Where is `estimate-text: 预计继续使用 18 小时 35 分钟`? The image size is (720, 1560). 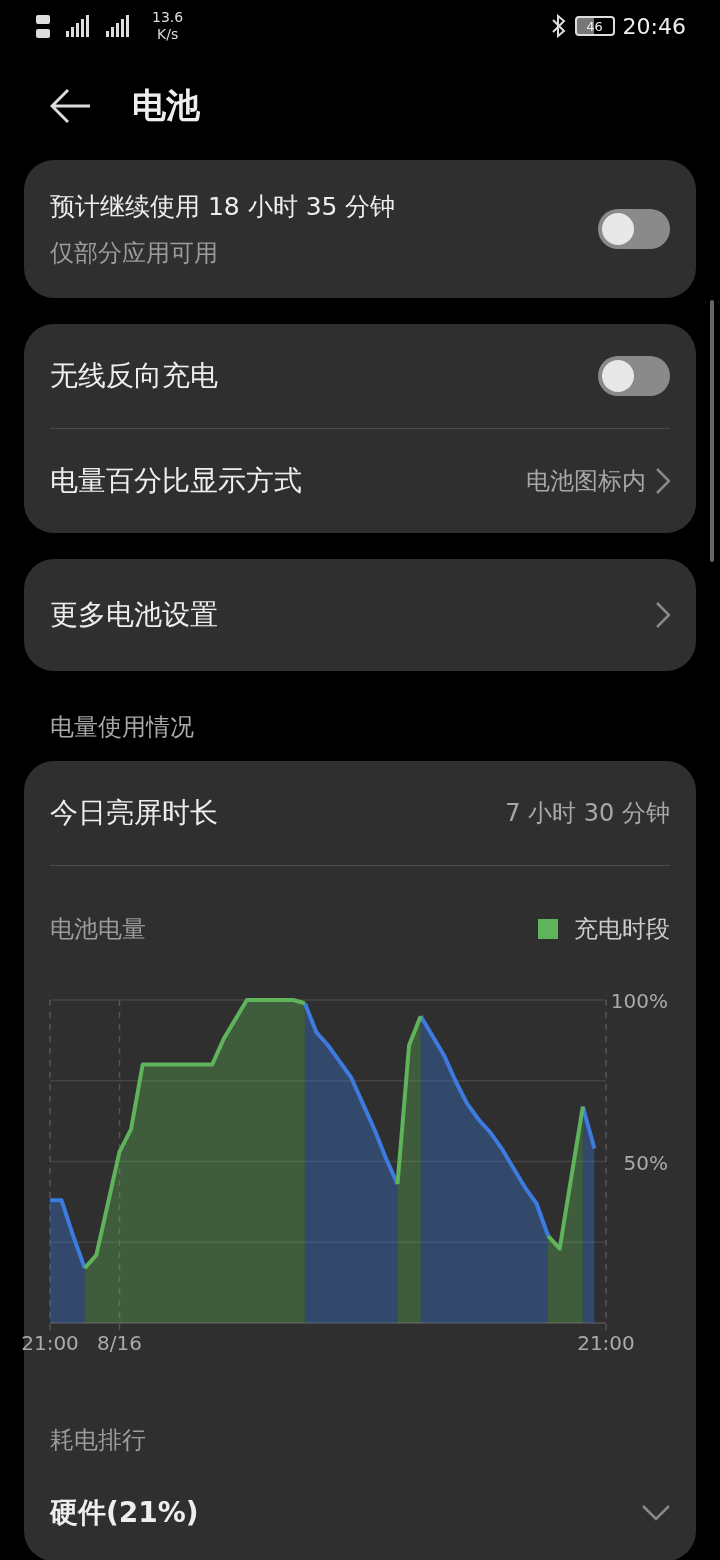
estimate-text: 预计继续使用 18 小时 35 分钟 is located at coordinates (223, 206).